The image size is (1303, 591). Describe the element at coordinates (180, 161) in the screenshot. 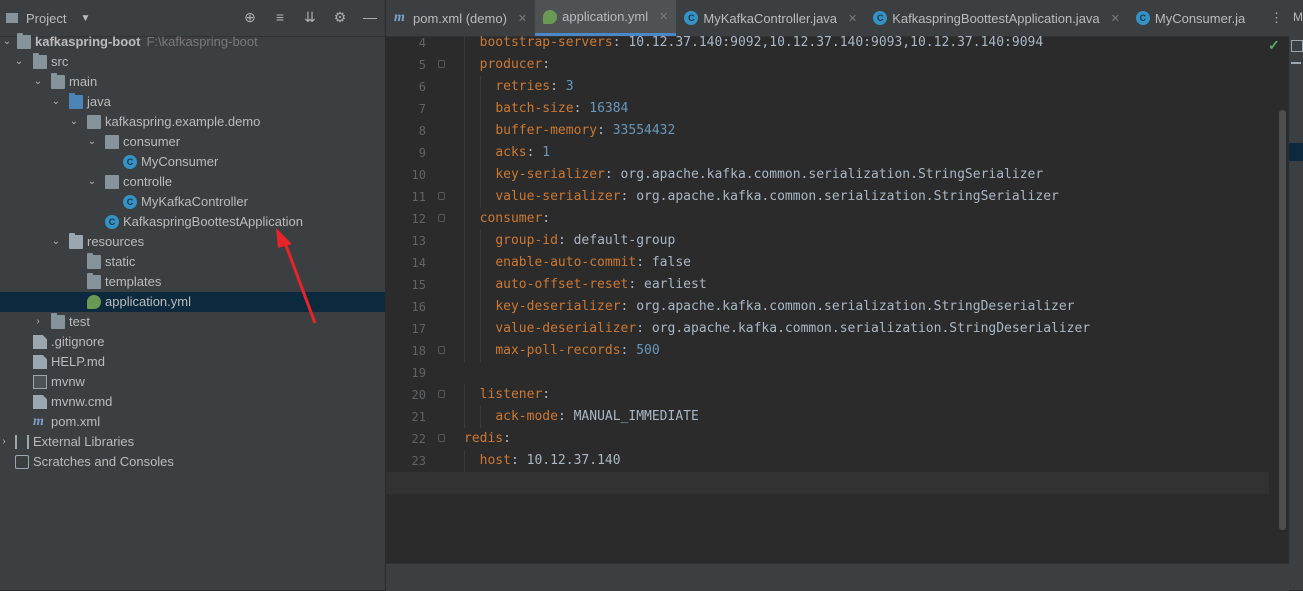

I see `tree-item-label: MyConsumer` at that location.